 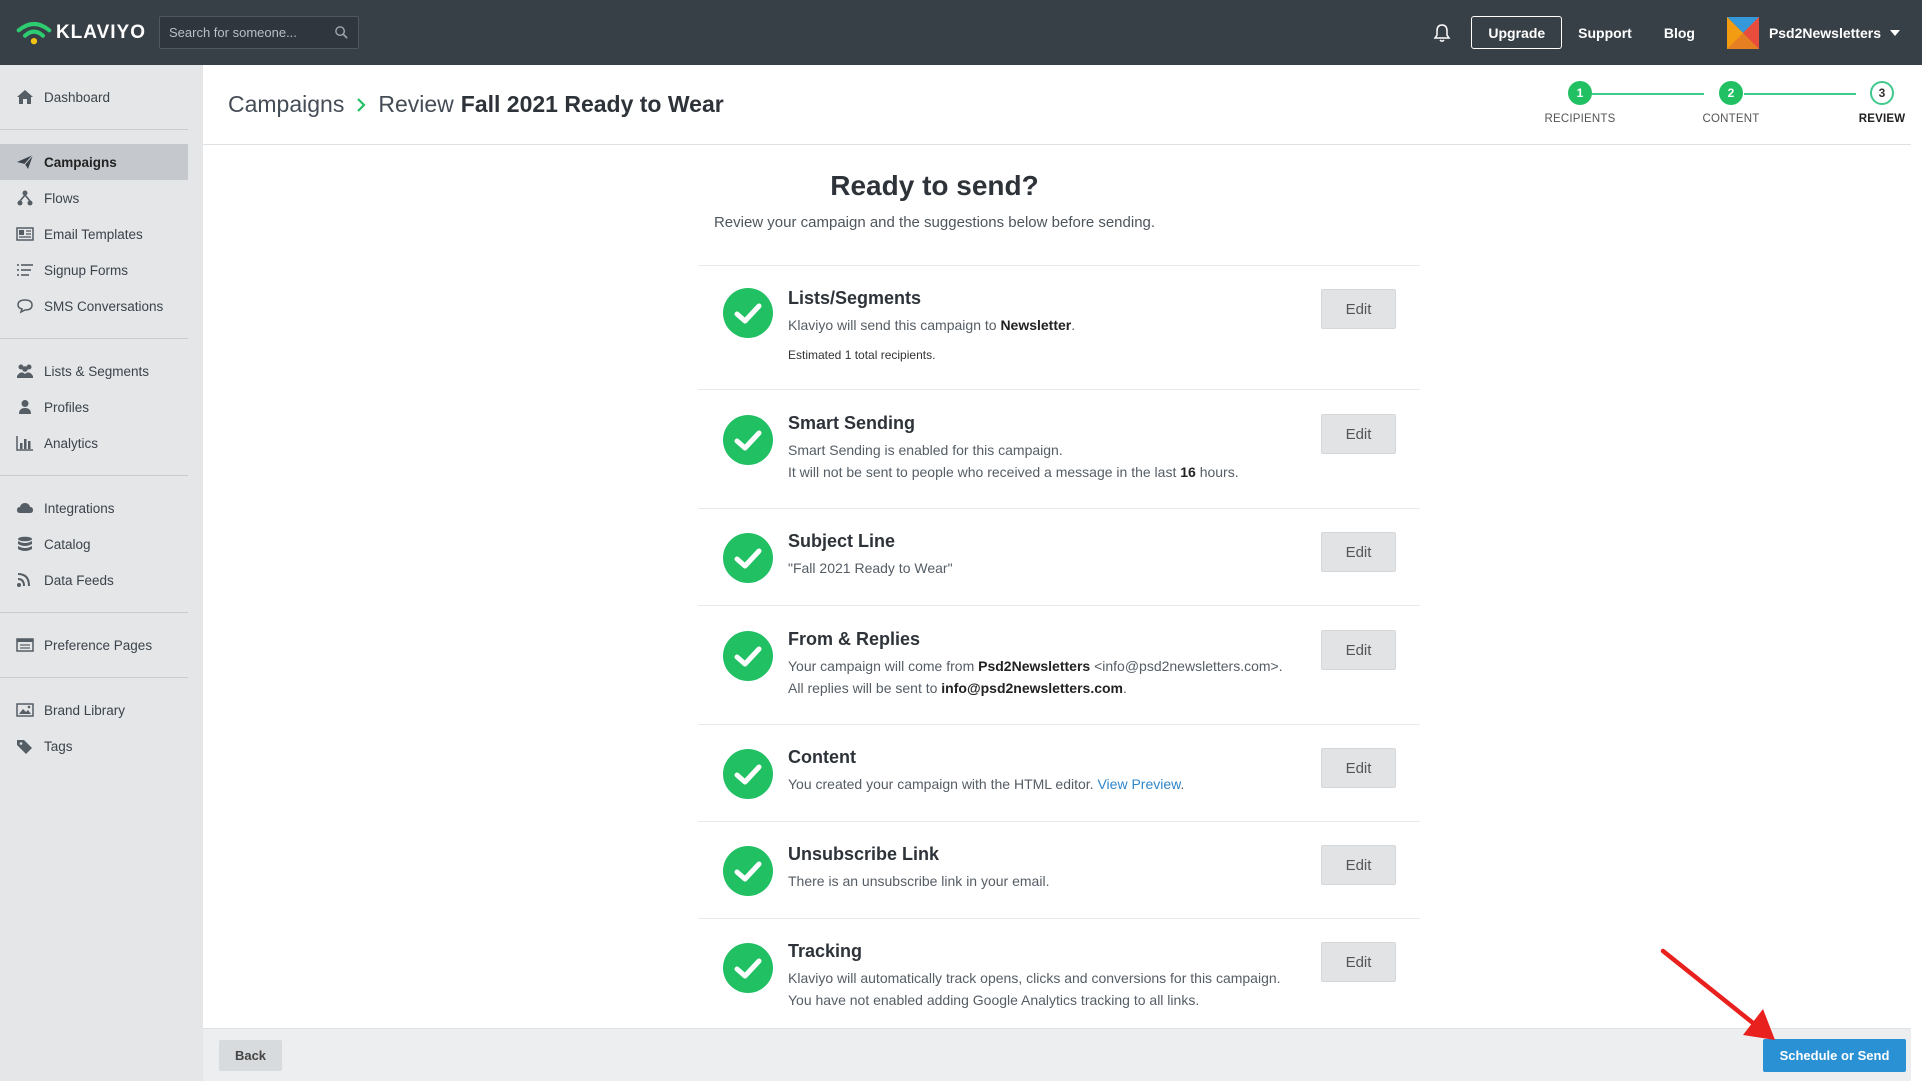 I want to click on sidebar-item-signup-forms: Signup Forms, so click(x=94, y=270).